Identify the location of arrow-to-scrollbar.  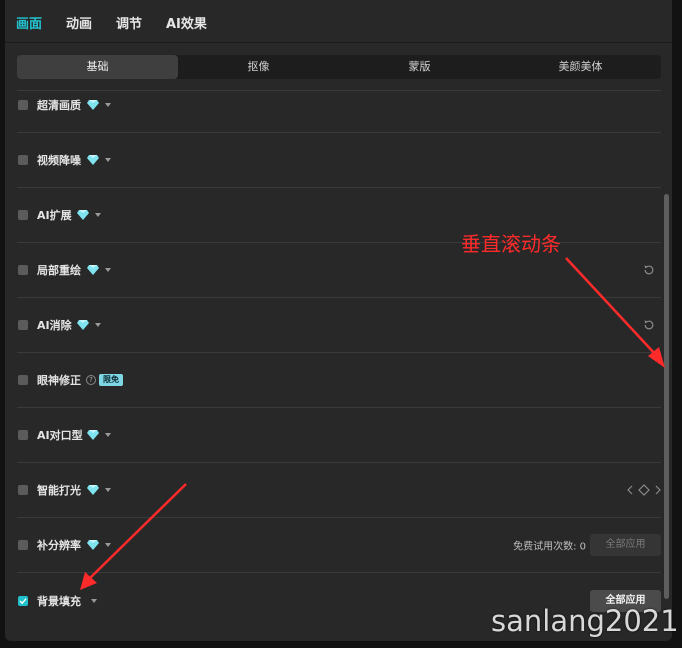
(611, 306).